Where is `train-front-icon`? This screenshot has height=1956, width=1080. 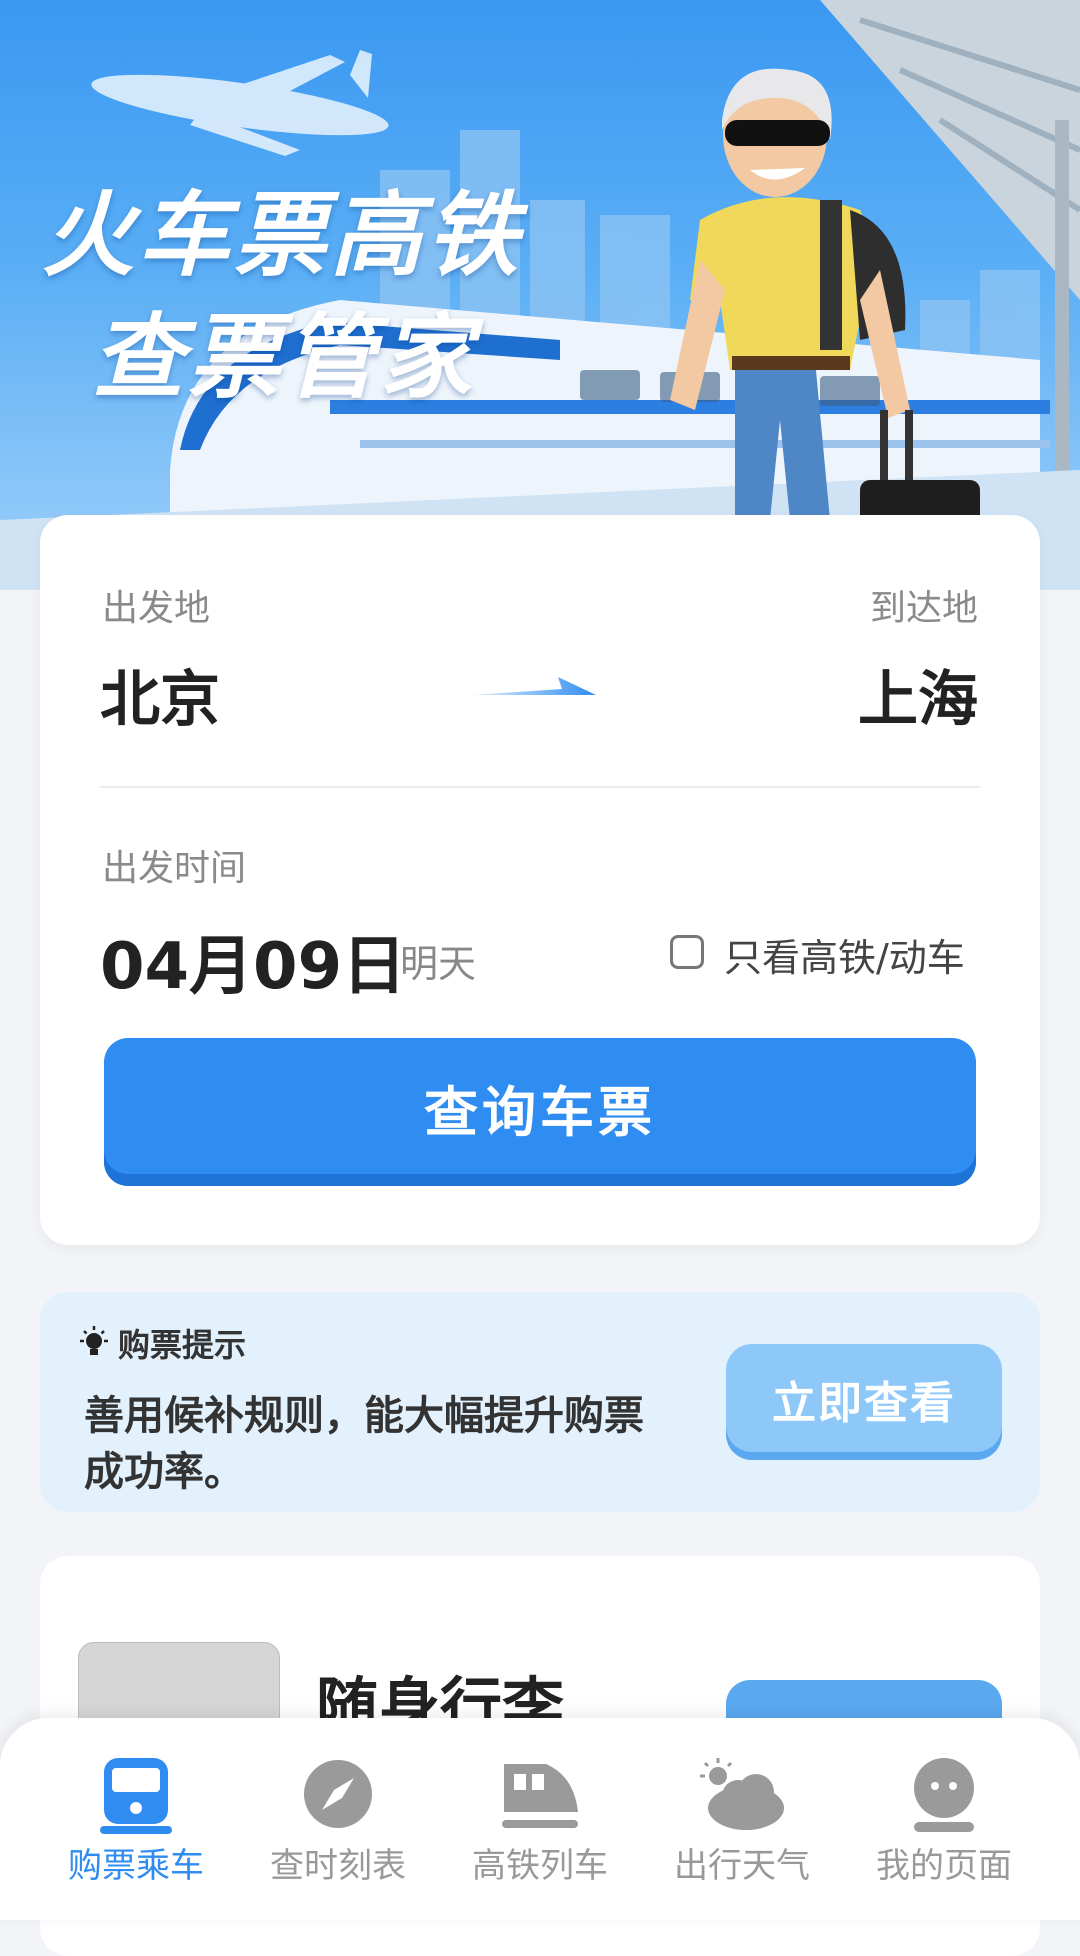
train-front-icon is located at coordinates (136, 1796).